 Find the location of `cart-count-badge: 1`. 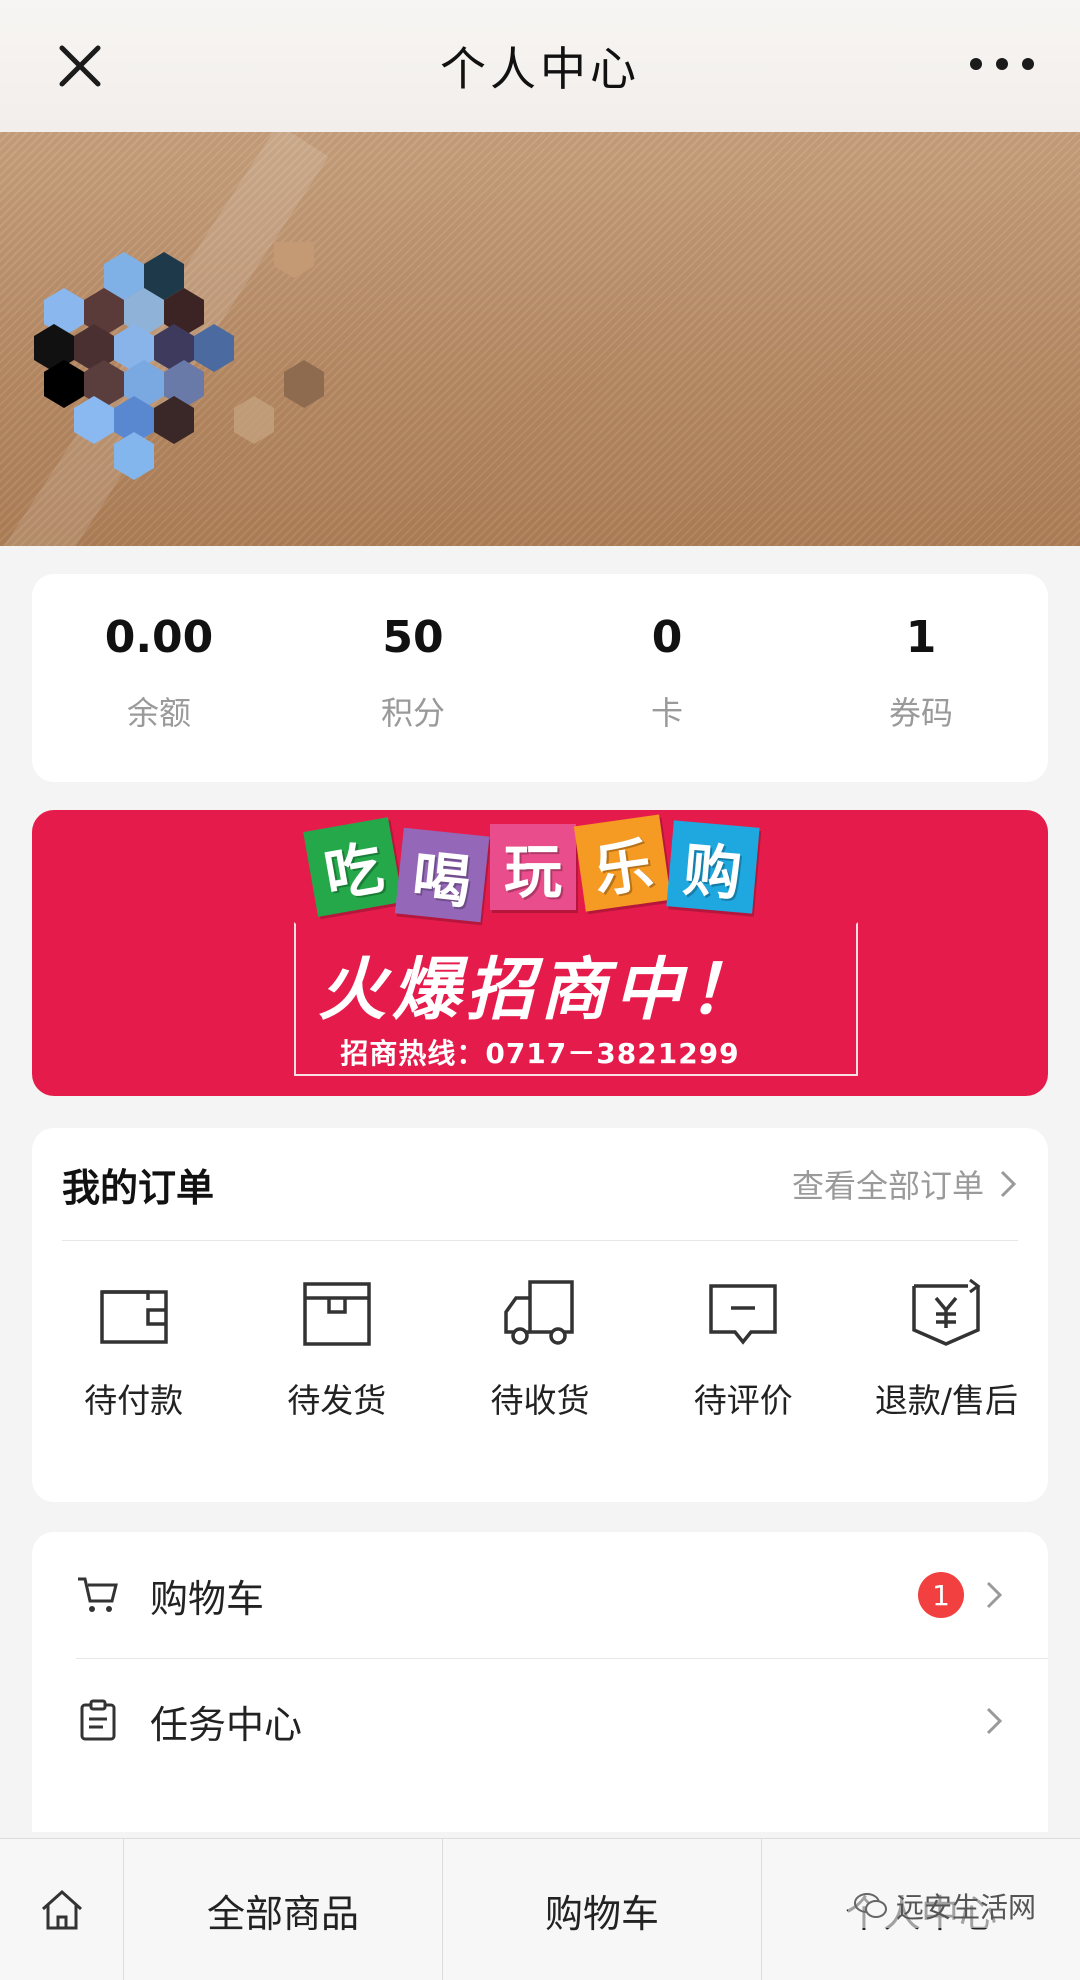

cart-count-badge: 1 is located at coordinates (941, 1595).